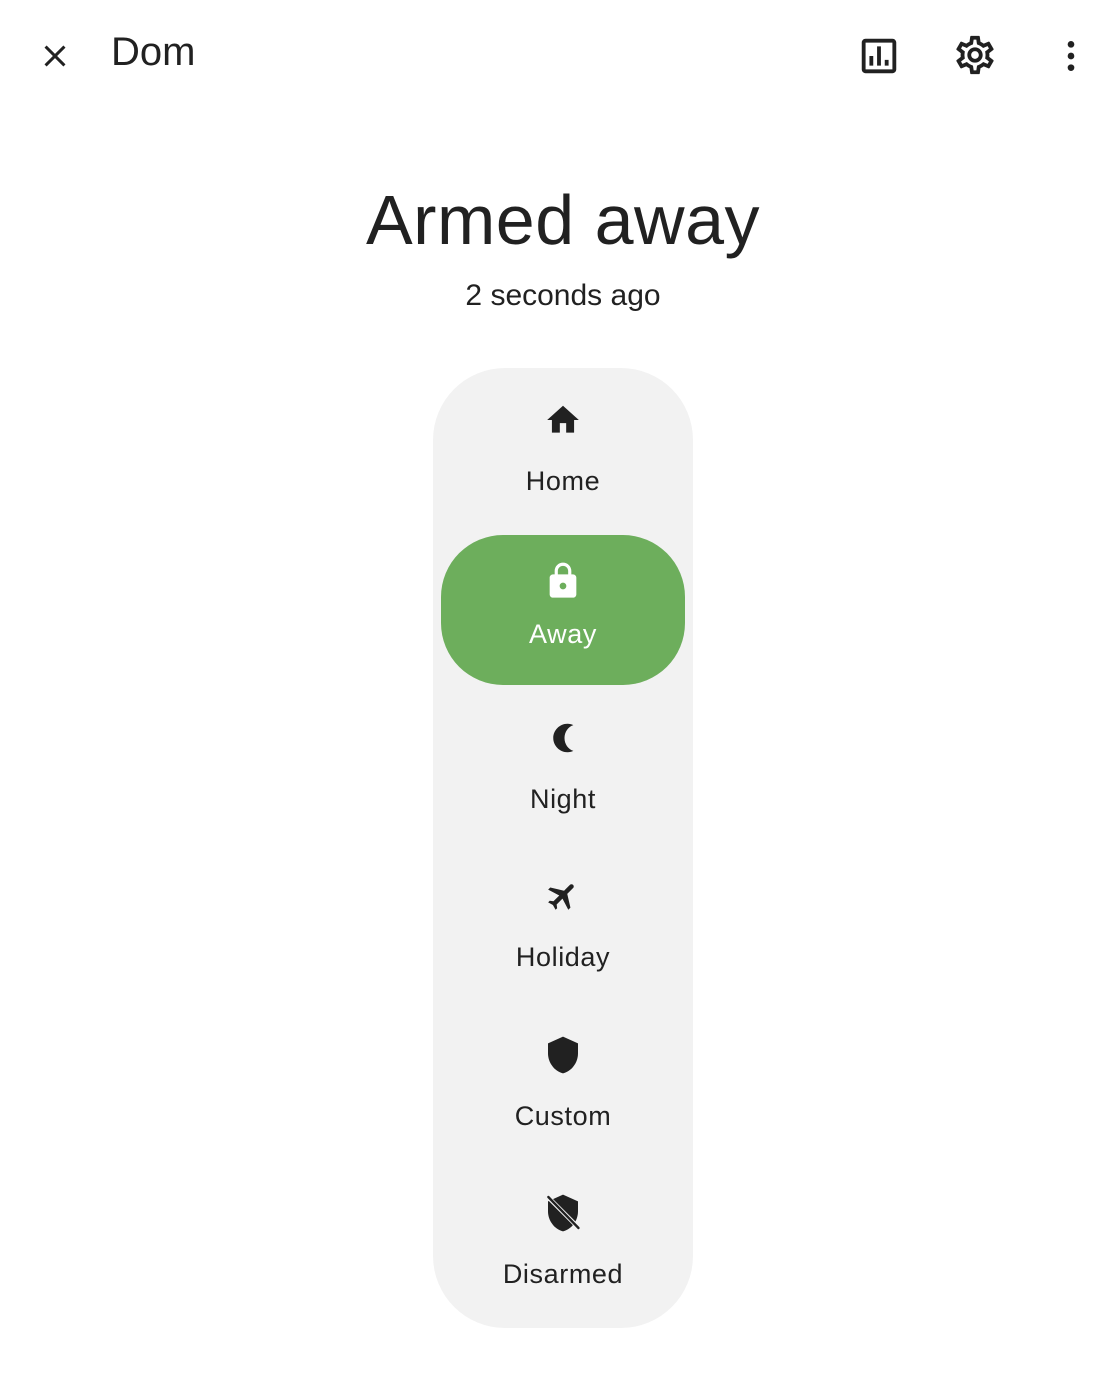  What do you see at coordinates (563, 1213) in the screenshot?
I see `shield-off-icon` at bounding box center [563, 1213].